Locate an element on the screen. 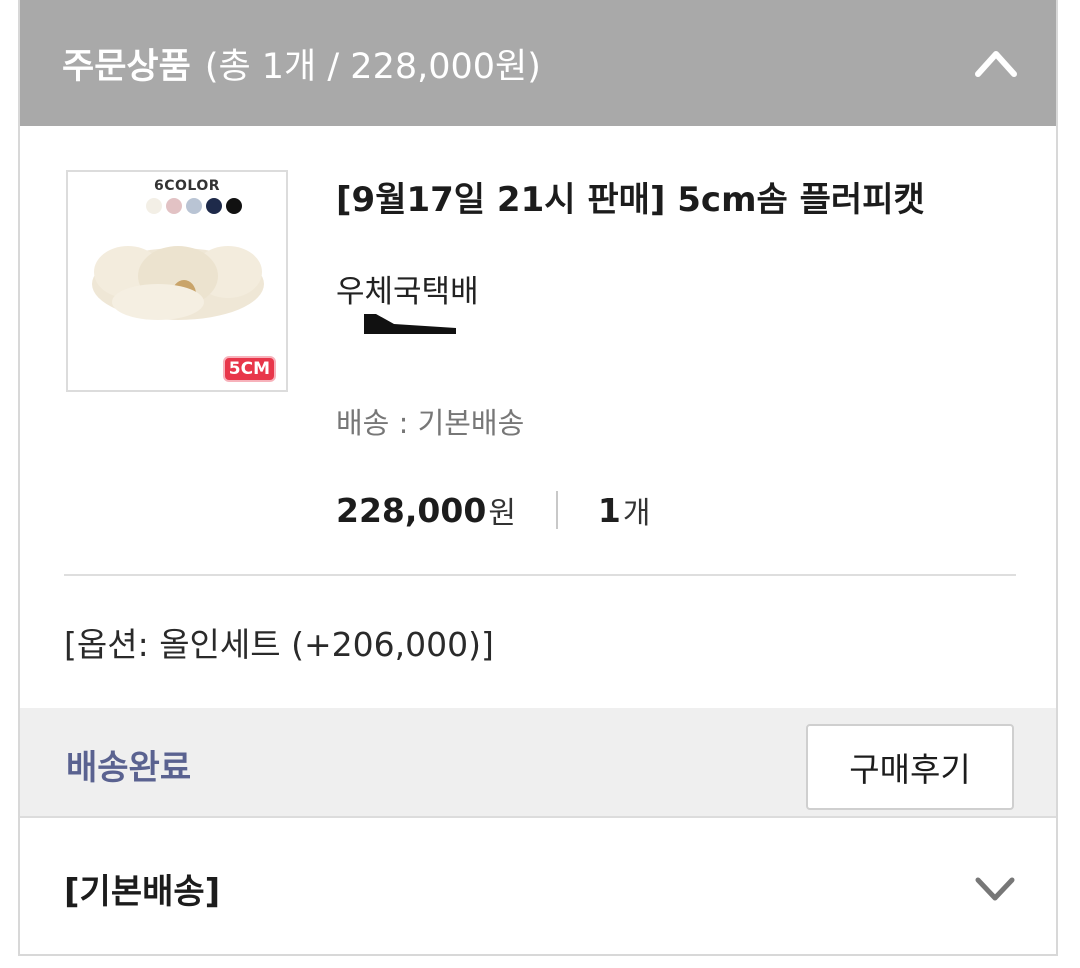 This screenshot has width=1080, height=968. product-quantity: 1 is located at coordinates (609, 510).